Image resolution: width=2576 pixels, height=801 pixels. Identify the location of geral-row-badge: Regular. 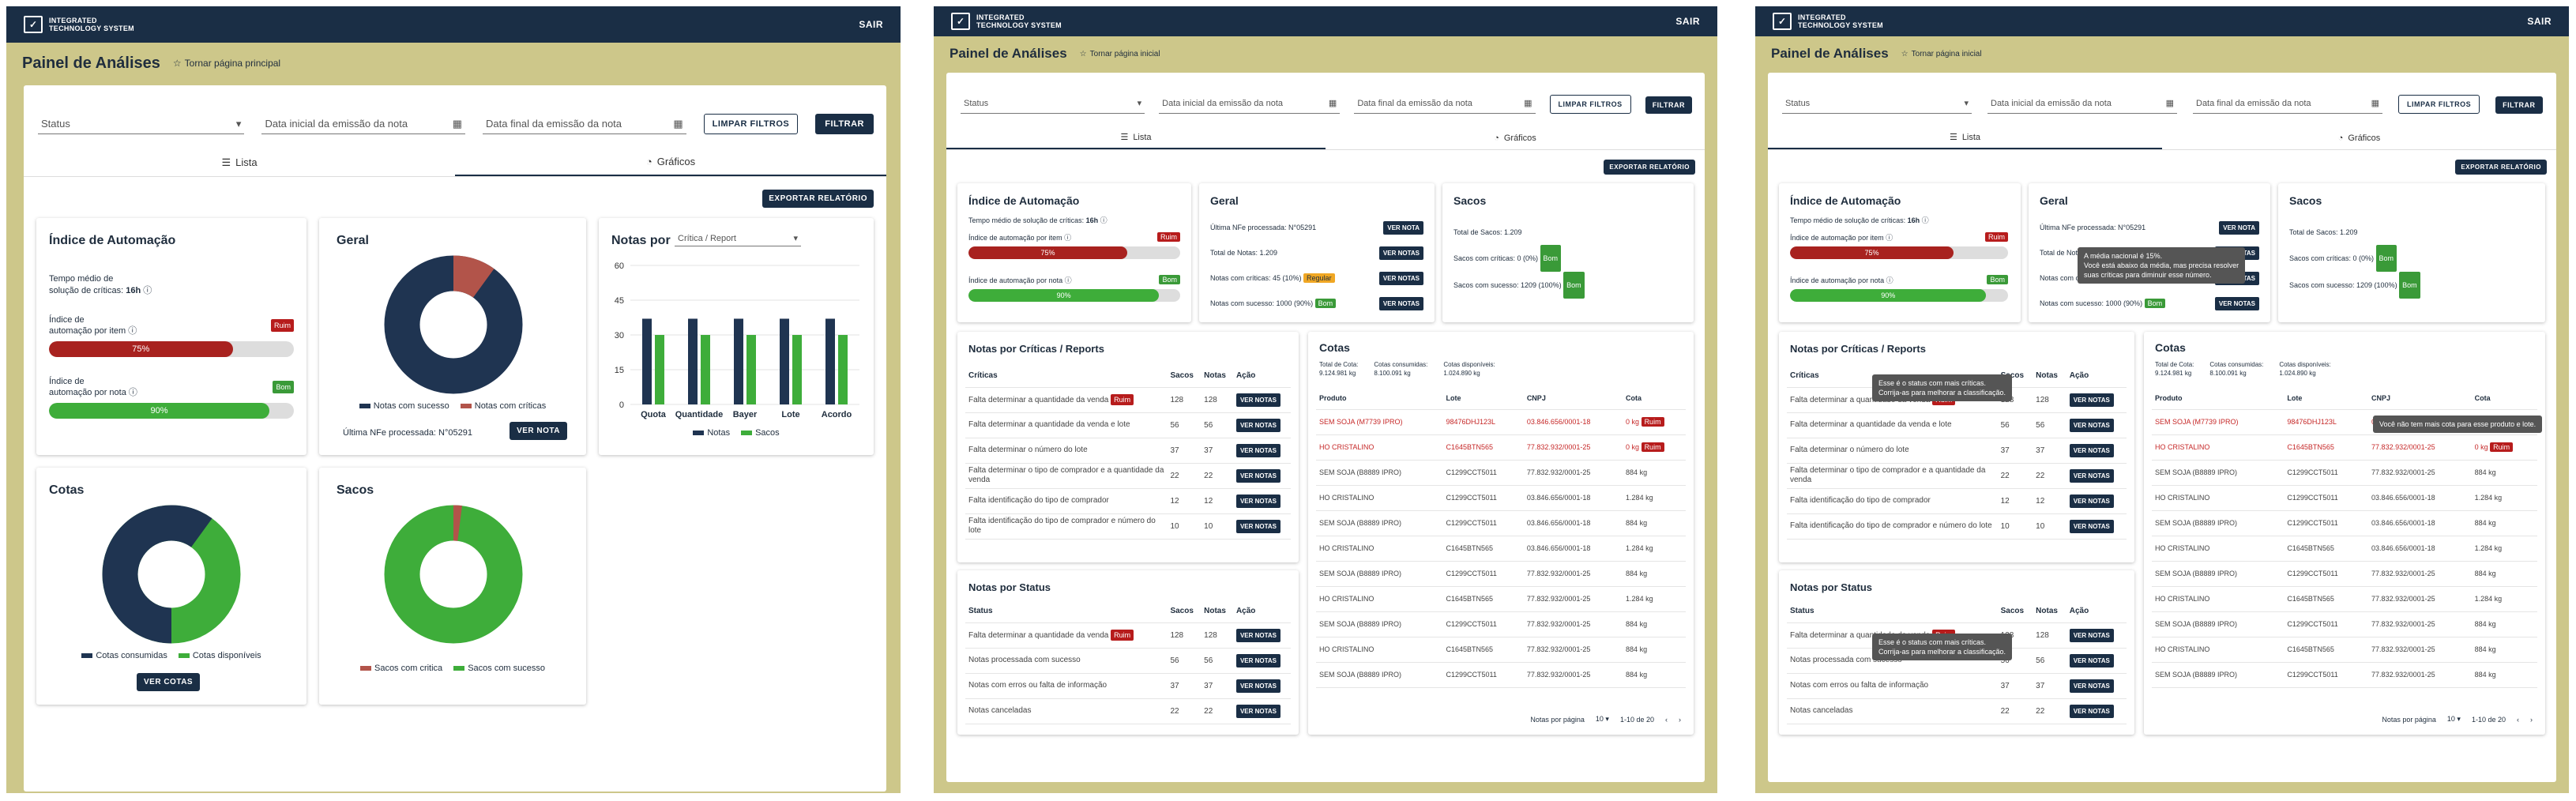
(1319, 278).